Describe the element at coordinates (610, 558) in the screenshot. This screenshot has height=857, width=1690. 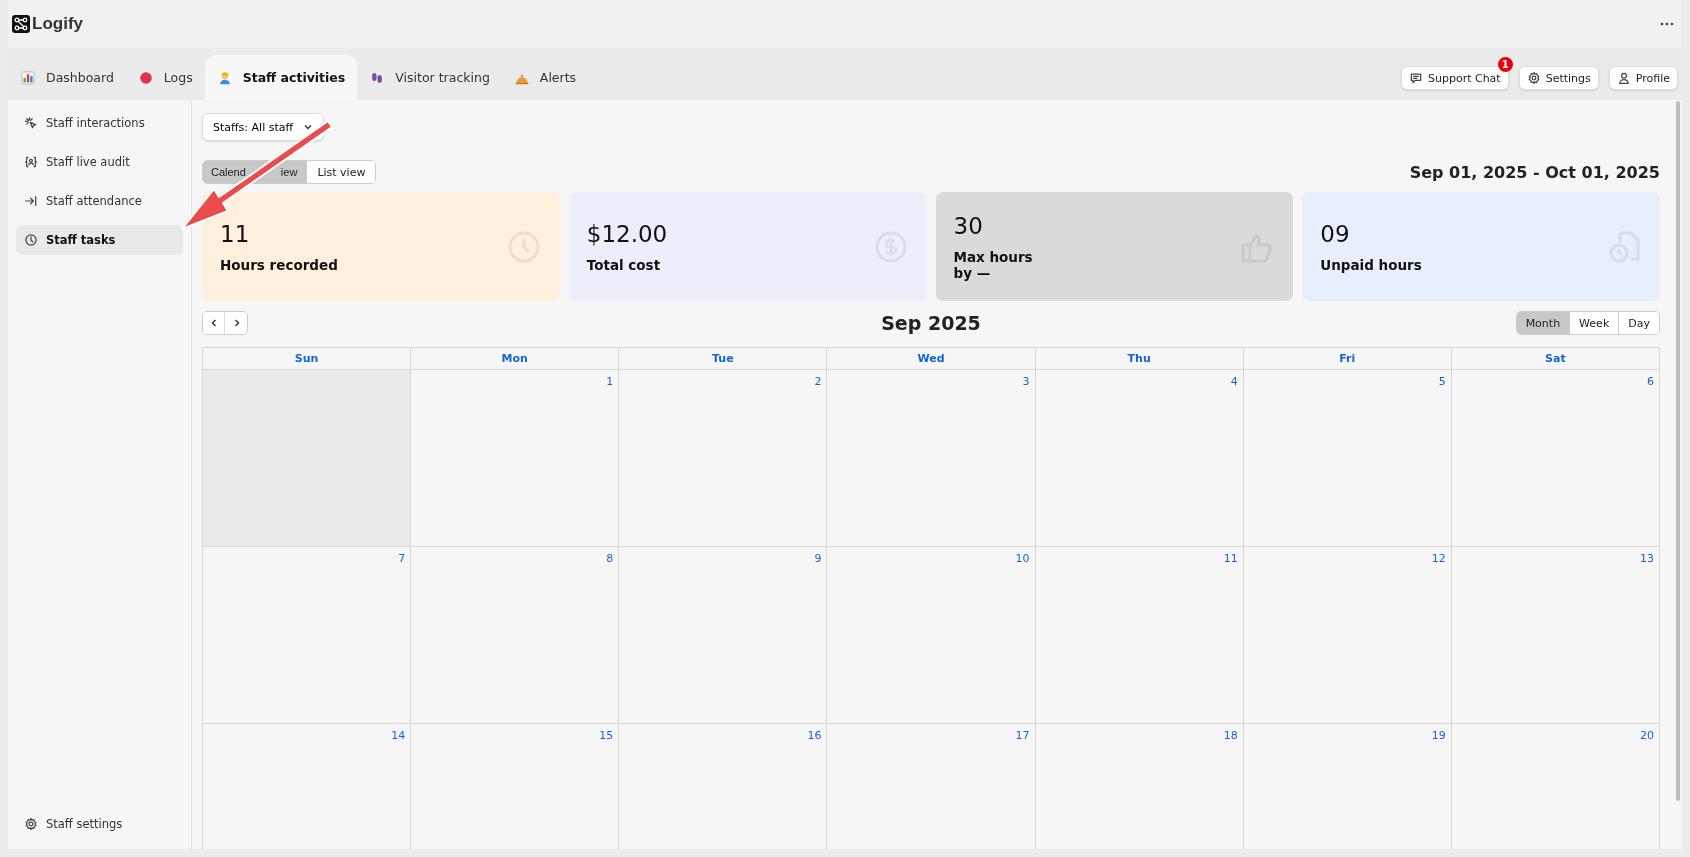
I see `day-number: 8` at that location.